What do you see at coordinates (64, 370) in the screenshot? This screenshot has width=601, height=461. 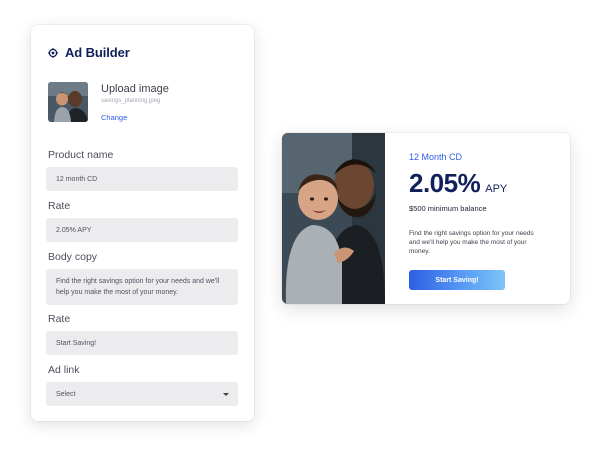 I see `ad-link-label: Ad link` at bounding box center [64, 370].